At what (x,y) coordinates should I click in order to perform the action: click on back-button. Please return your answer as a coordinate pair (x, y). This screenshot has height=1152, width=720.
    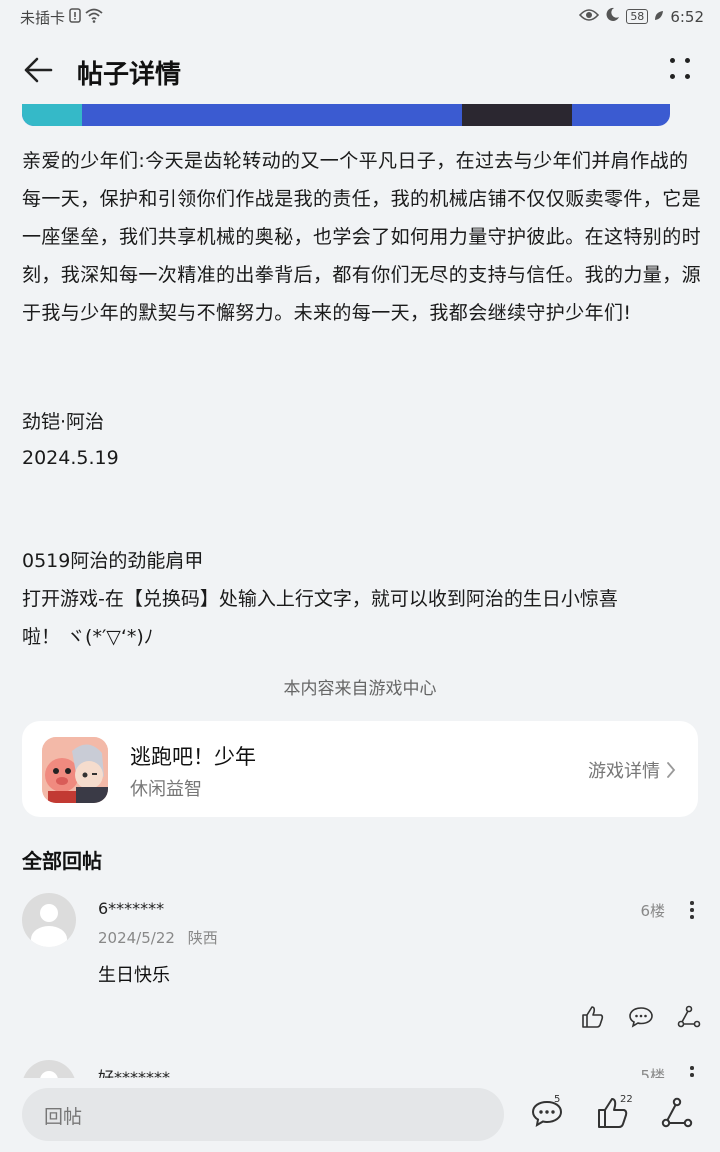
    Looking at the image, I should click on (38, 70).